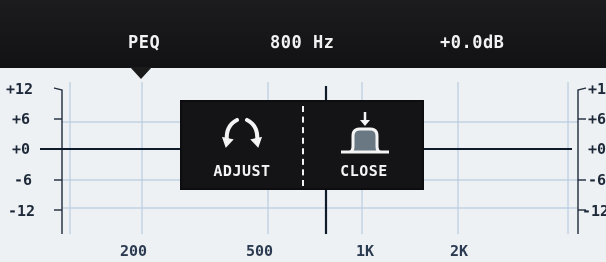 This screenshot has height=262, width=606. What do you see at coordinates (594, 211) in the screenshot?
I see `db-label-right: -12` at bounding box center [594, 211].